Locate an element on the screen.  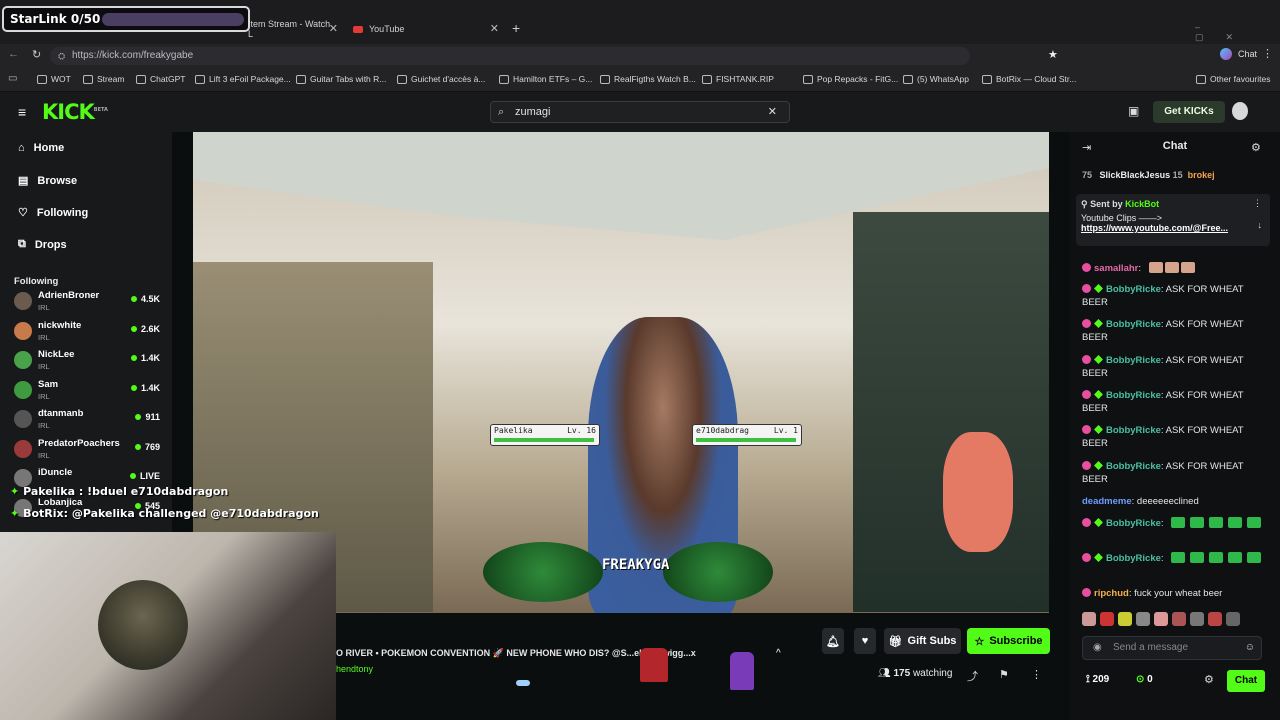
reading-list-icon: ▭ is located at coordinates (12, 78).